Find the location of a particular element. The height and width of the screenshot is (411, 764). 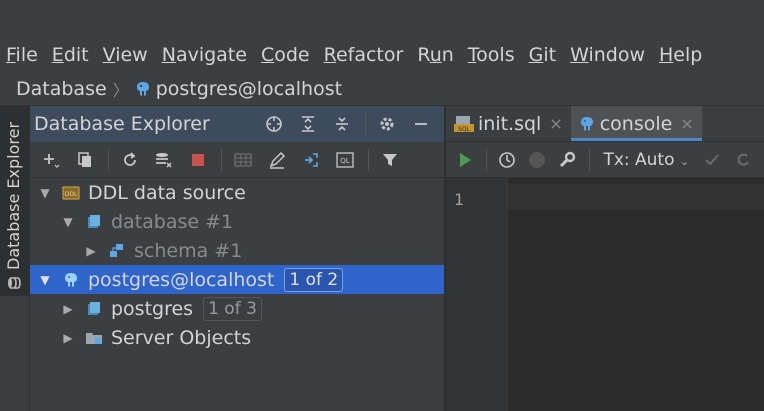

left-tool-strip: Database Explorer is located at coordinates (15, 258).